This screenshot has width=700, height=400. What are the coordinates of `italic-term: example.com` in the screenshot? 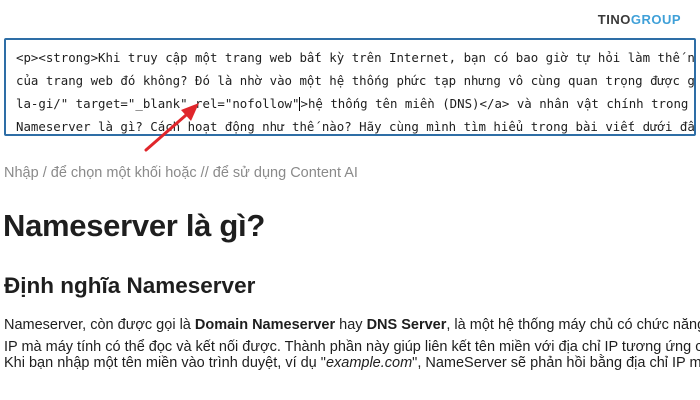 It's located at (369, 363).